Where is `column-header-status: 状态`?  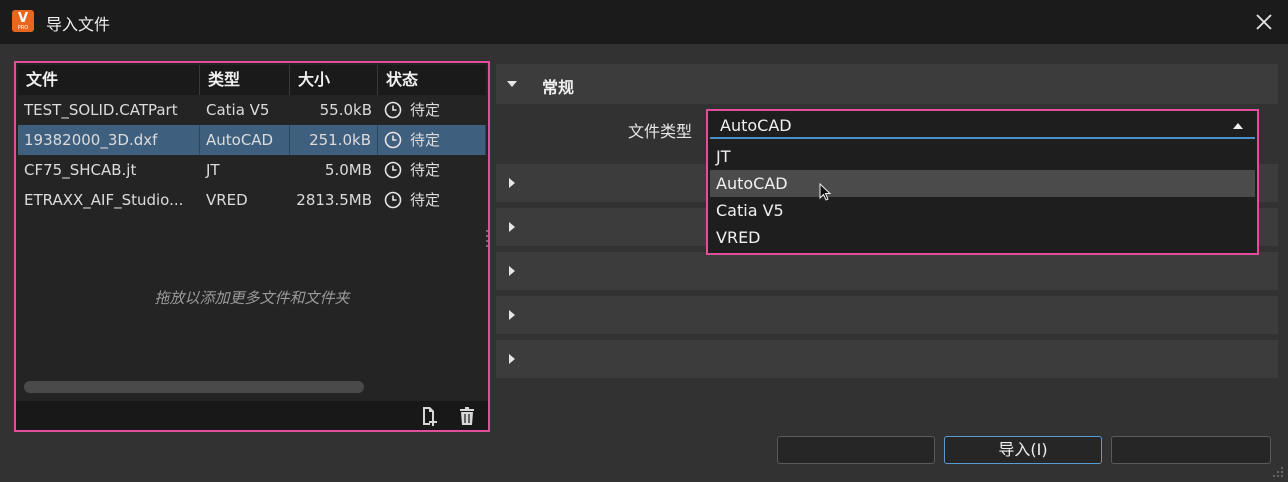
column-header-status: 状态 is located at coordinates (432, 80).